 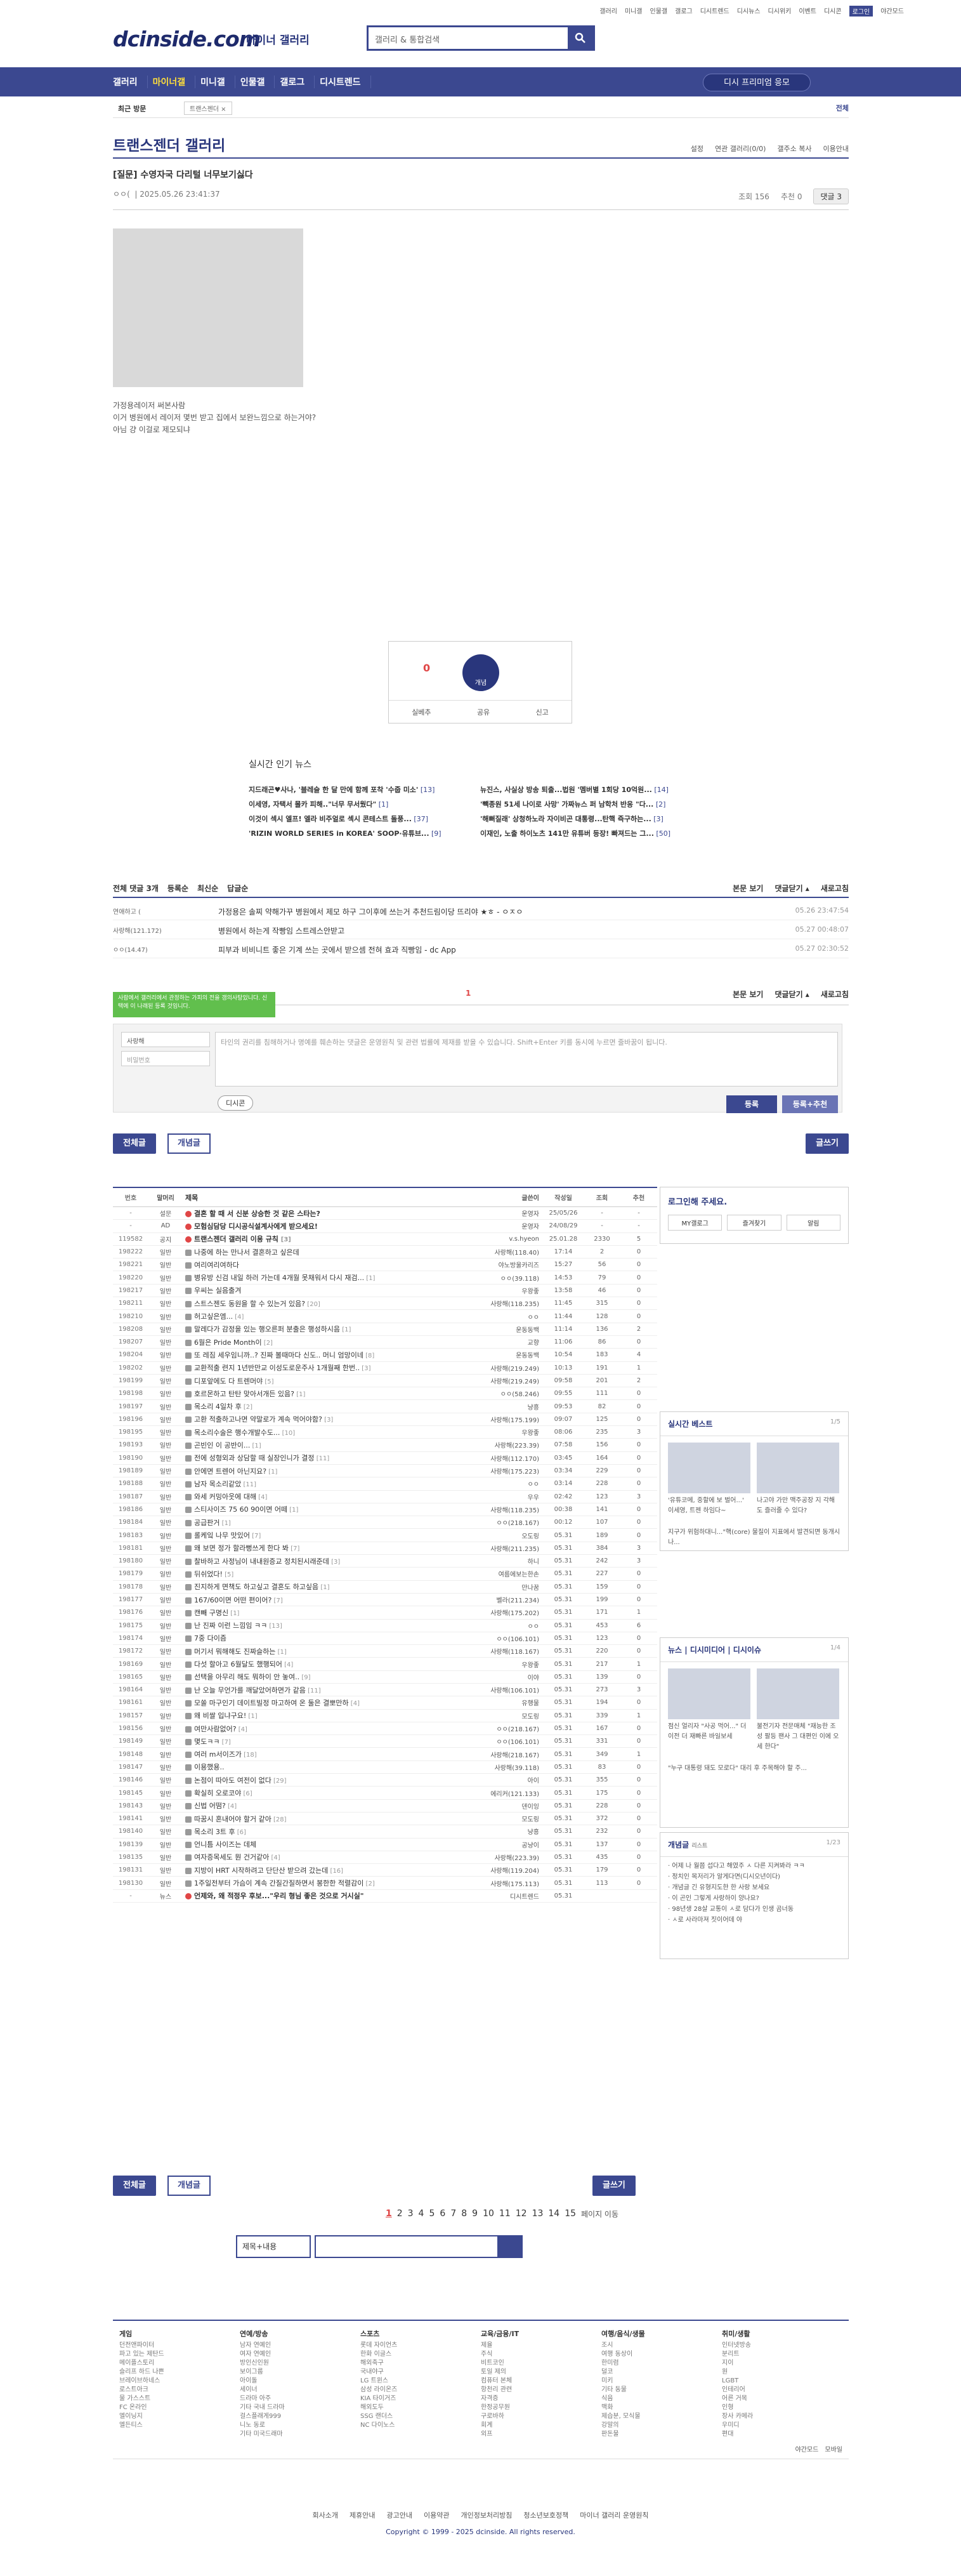 I want to click on post-writer: 운영자, so click(x=505, y=1226).